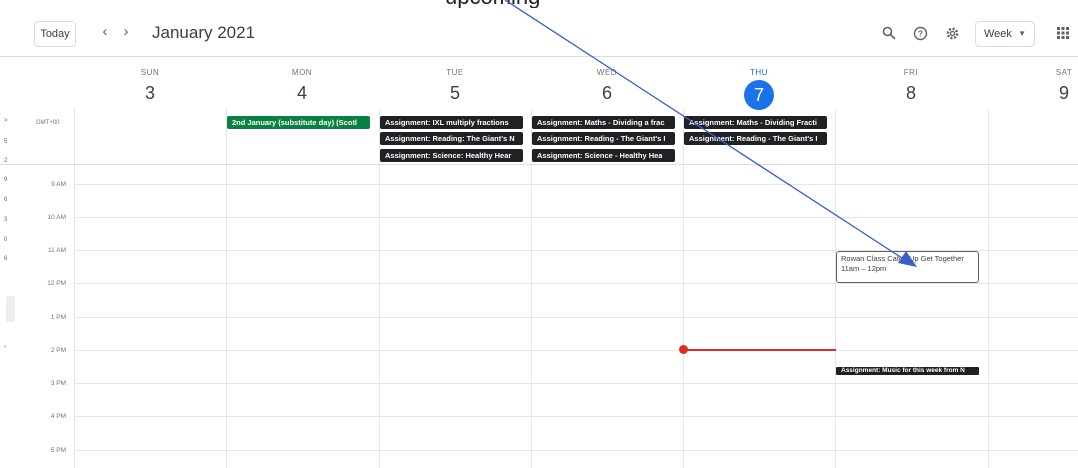  Describe the element at coordinates (864, 268) in the screenshot. I see `event-time: 11am – 12pm` at that location.